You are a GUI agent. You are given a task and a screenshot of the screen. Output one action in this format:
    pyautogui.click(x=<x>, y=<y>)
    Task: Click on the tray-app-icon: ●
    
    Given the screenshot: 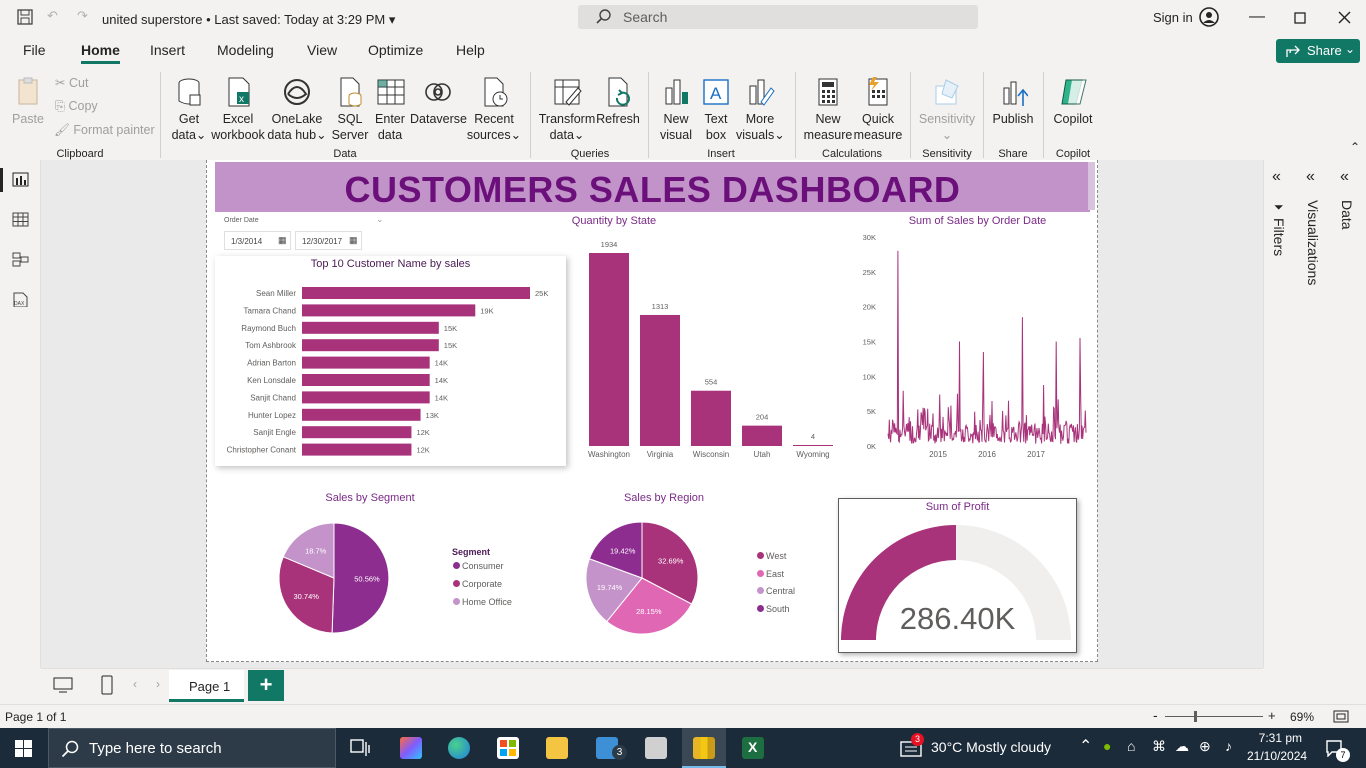 What is the action you would take?
    pyautogui.click(x=1107, y=746)
    